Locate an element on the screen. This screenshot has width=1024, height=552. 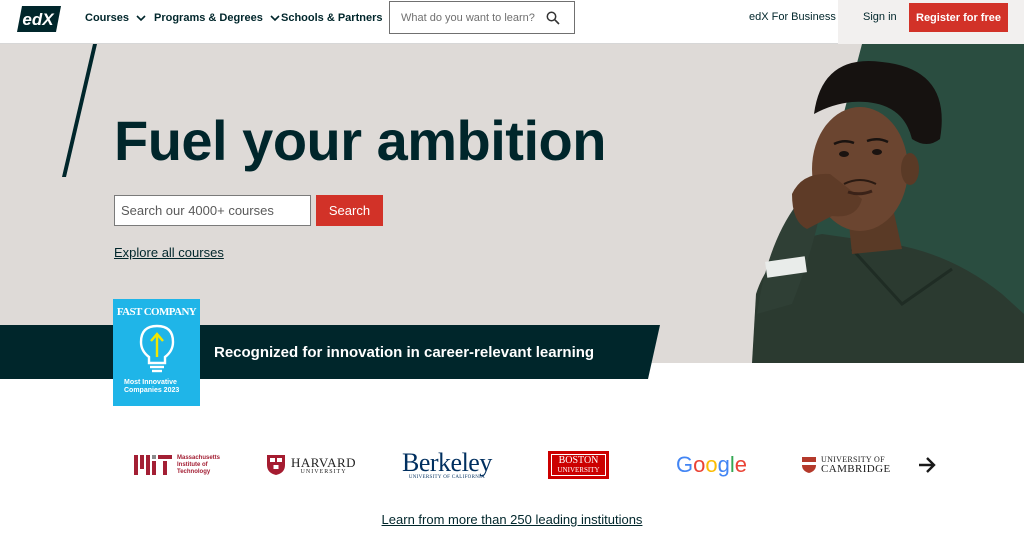
decorative-slash is located at coordinates (79, 110).